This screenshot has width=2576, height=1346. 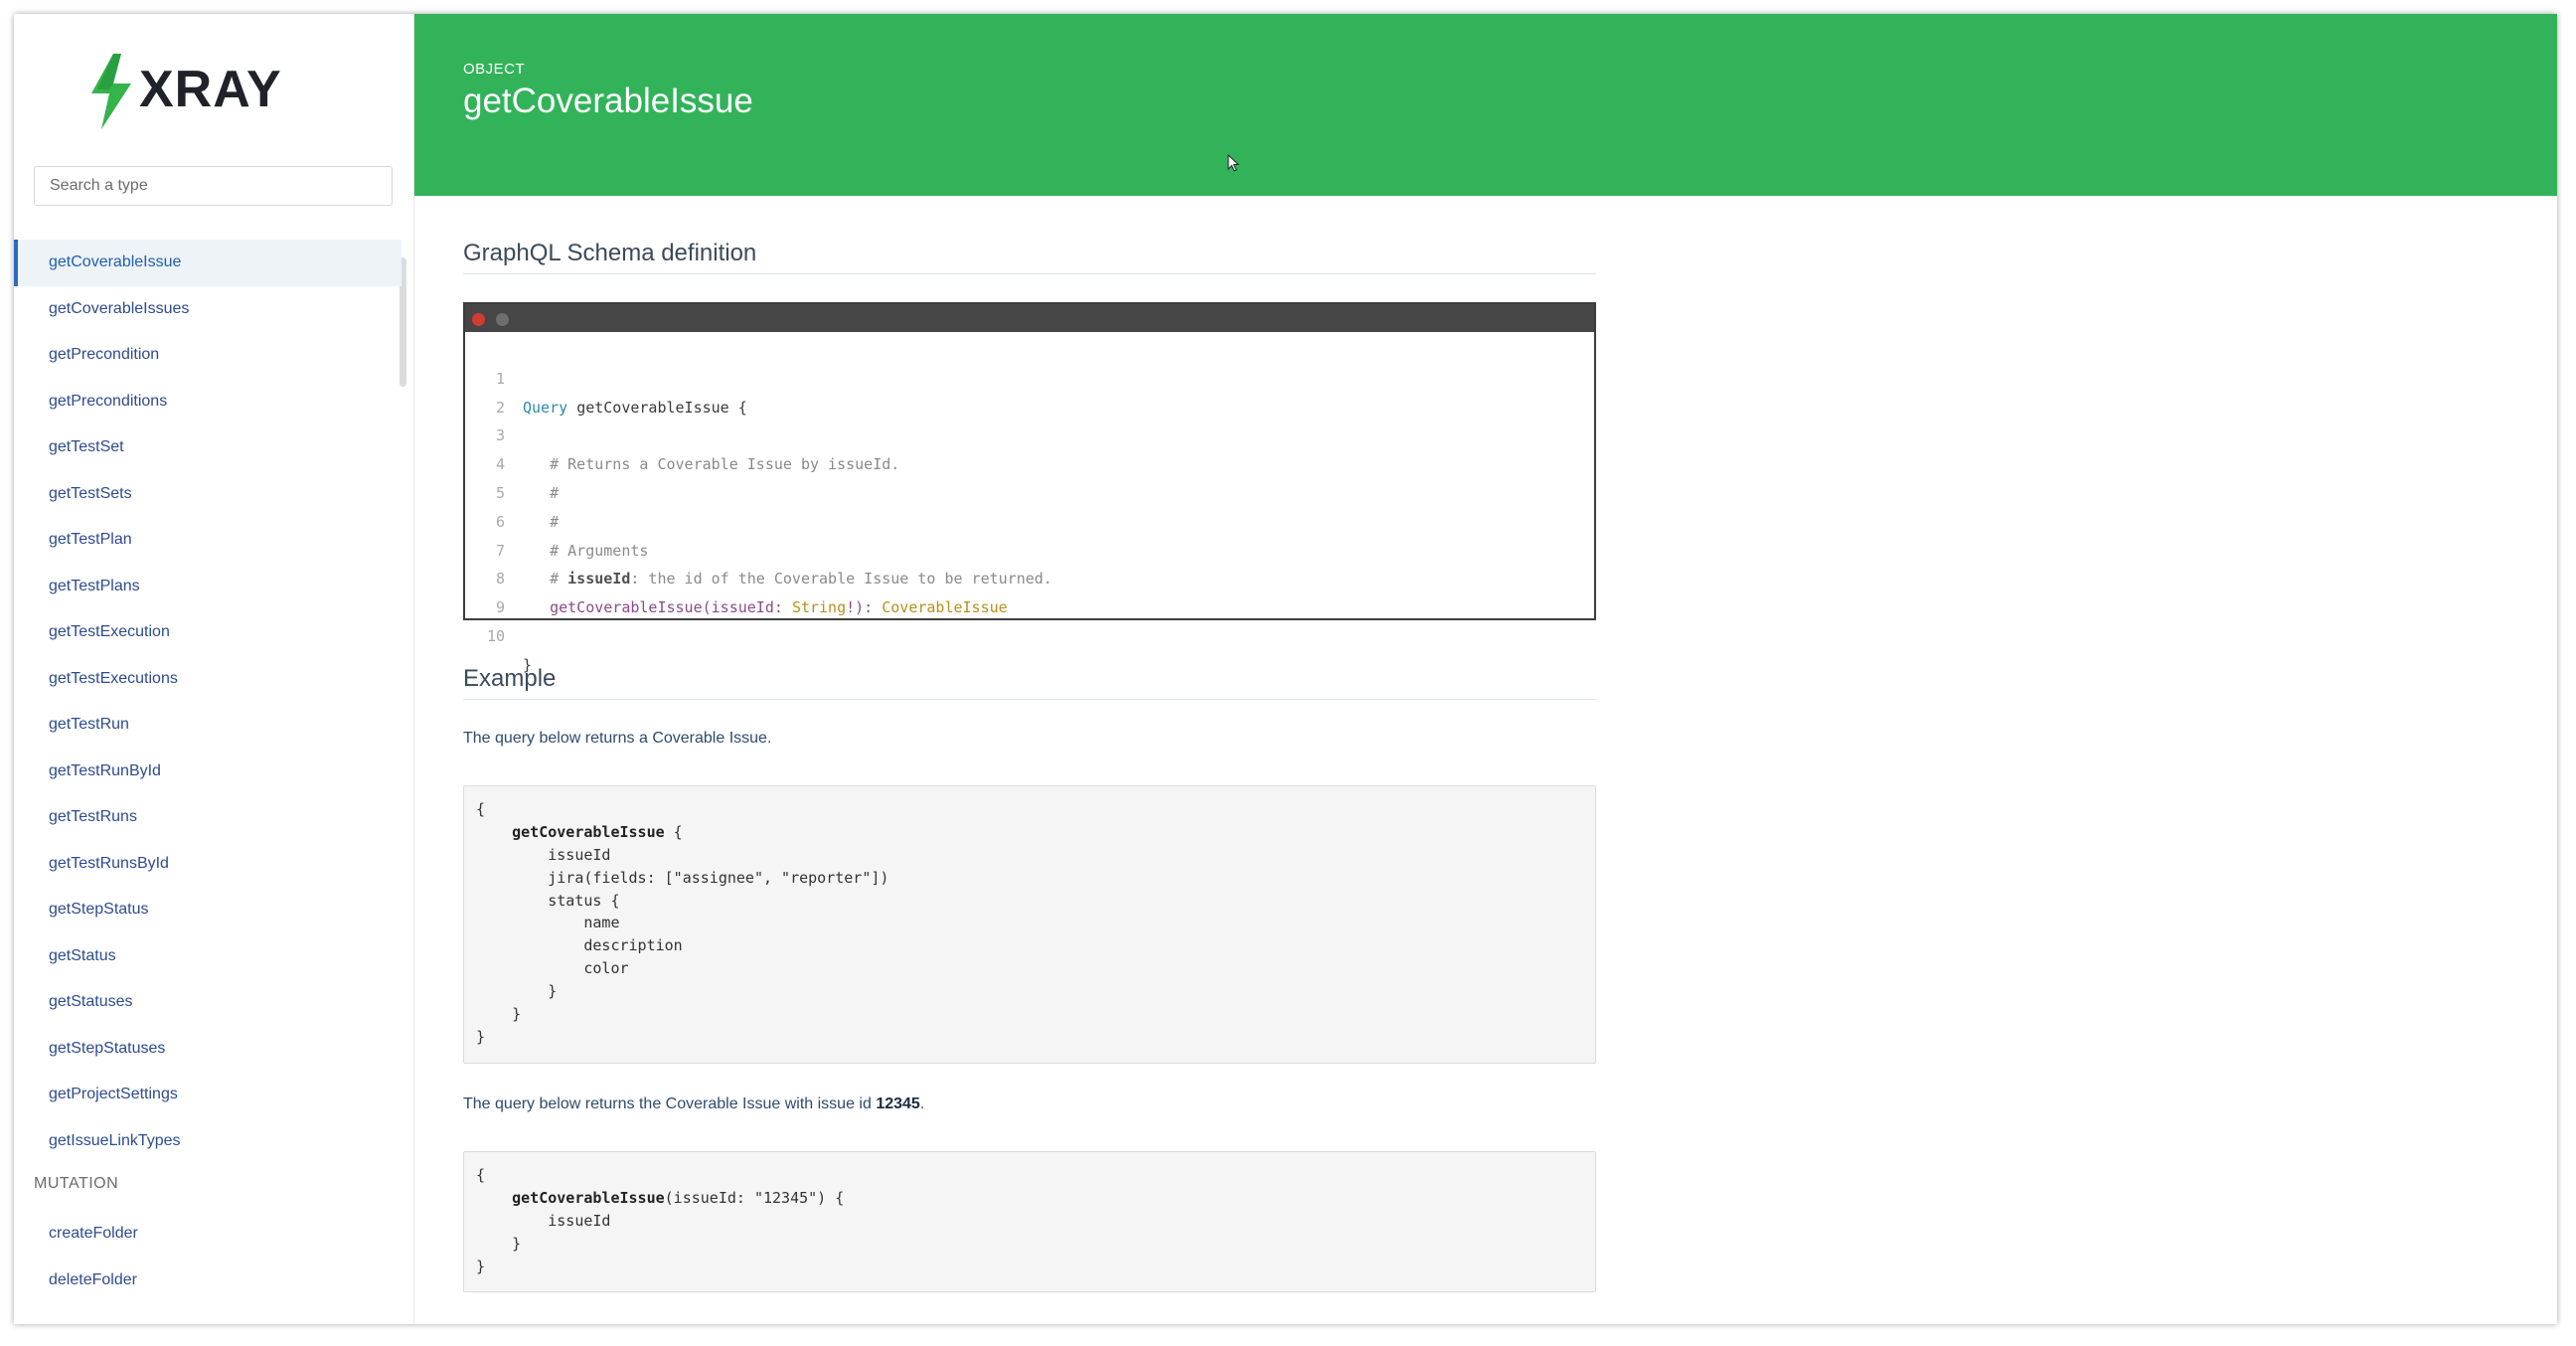 What do you see at coordinates (548, 923) in the screenshot?
I see `code-line: name` at bounding box center [548, 923].